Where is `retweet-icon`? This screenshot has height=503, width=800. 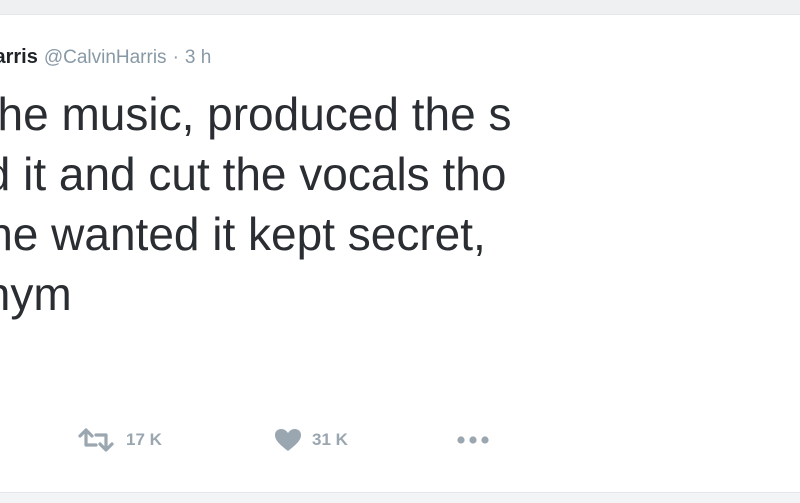 retweet-icon is located at coordinates (96, 440).